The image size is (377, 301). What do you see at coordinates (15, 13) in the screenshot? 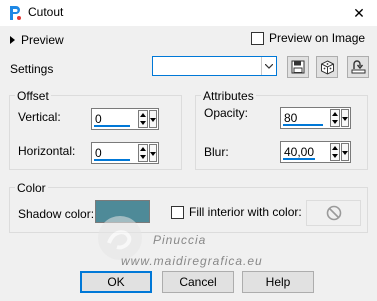
I see `app-logo-icon` at bounding box center [15, 13].